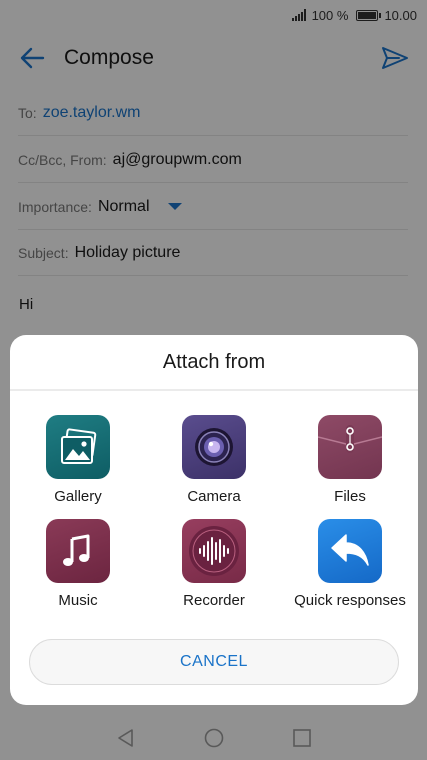 This screenshot has height=760, width=427. What do you see at coordinates (214, 600) in the screenshot?
I see `recorder-label: Recorder` at bounding box center [214, 600].